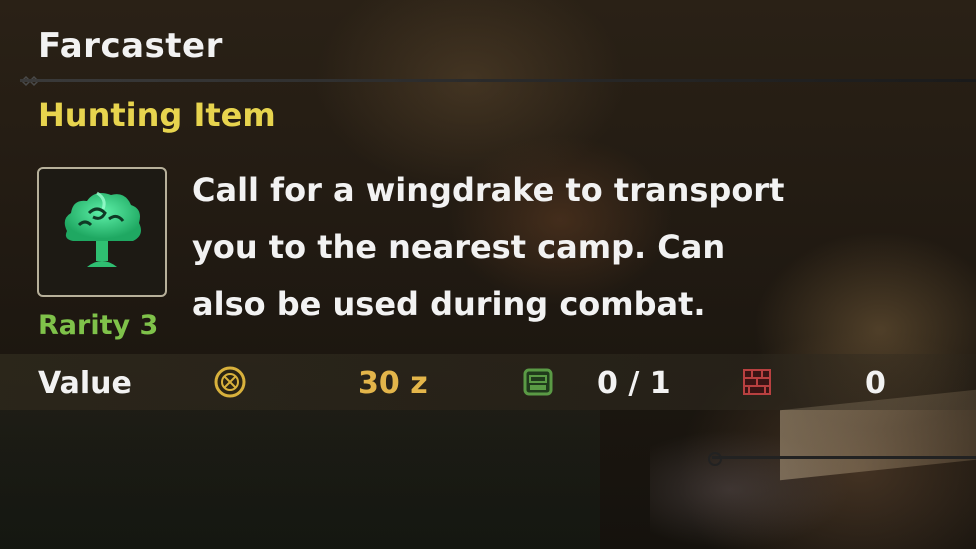 This screenshot has height=549, width=976. I want to click on description-line: Call for a wingdrake to transport, so click(488, 190).